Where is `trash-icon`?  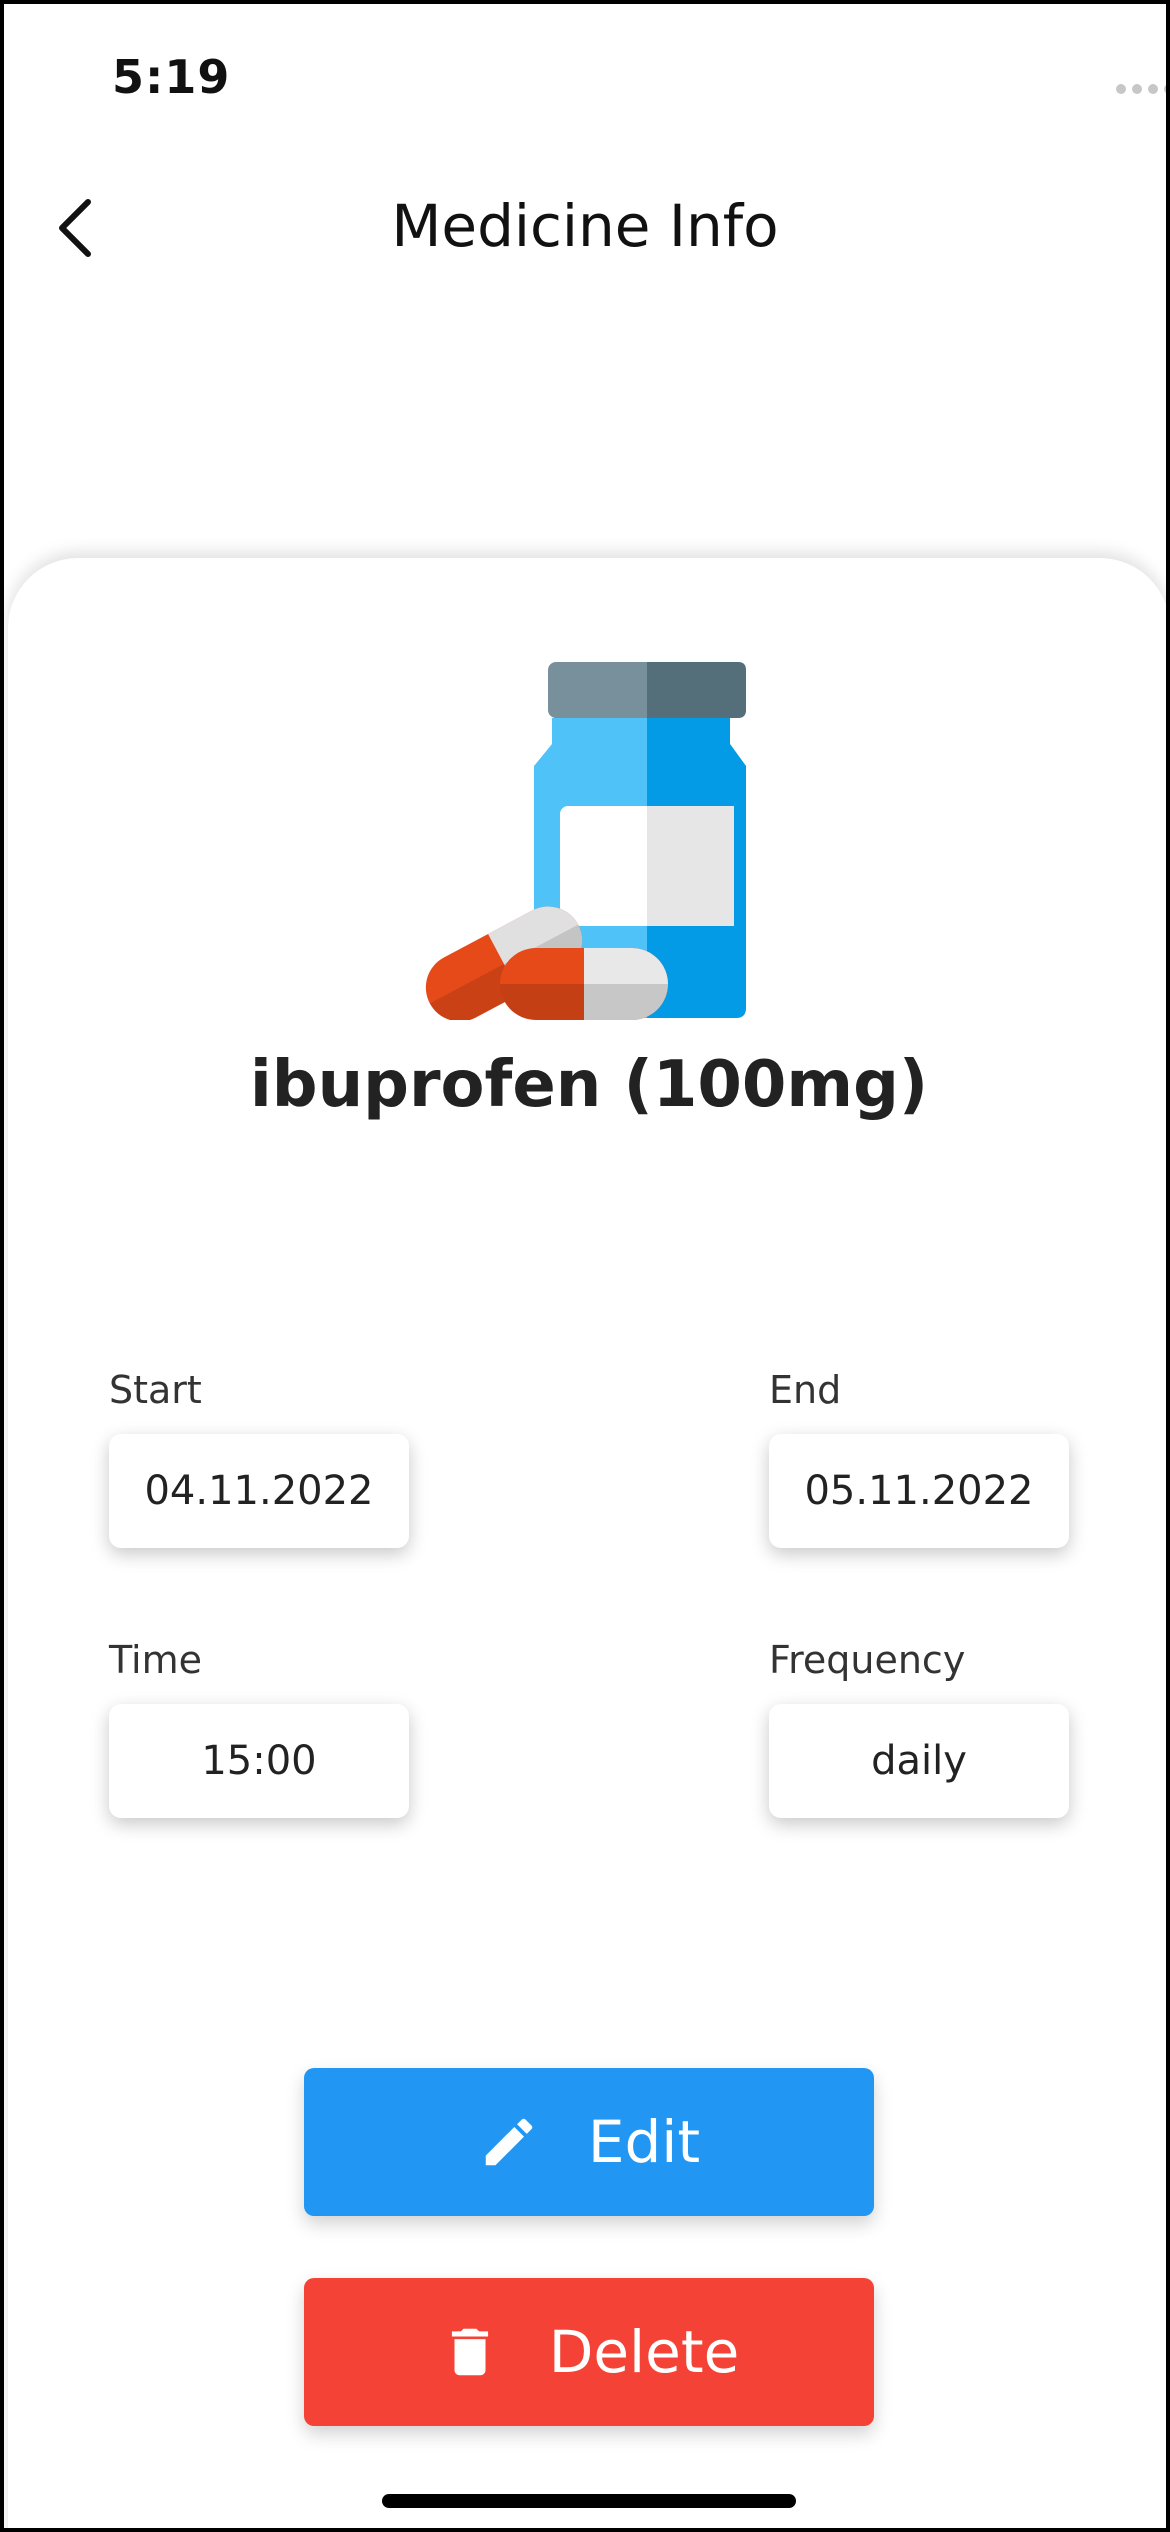 trash-icon is located at coordinates (469, 2352).